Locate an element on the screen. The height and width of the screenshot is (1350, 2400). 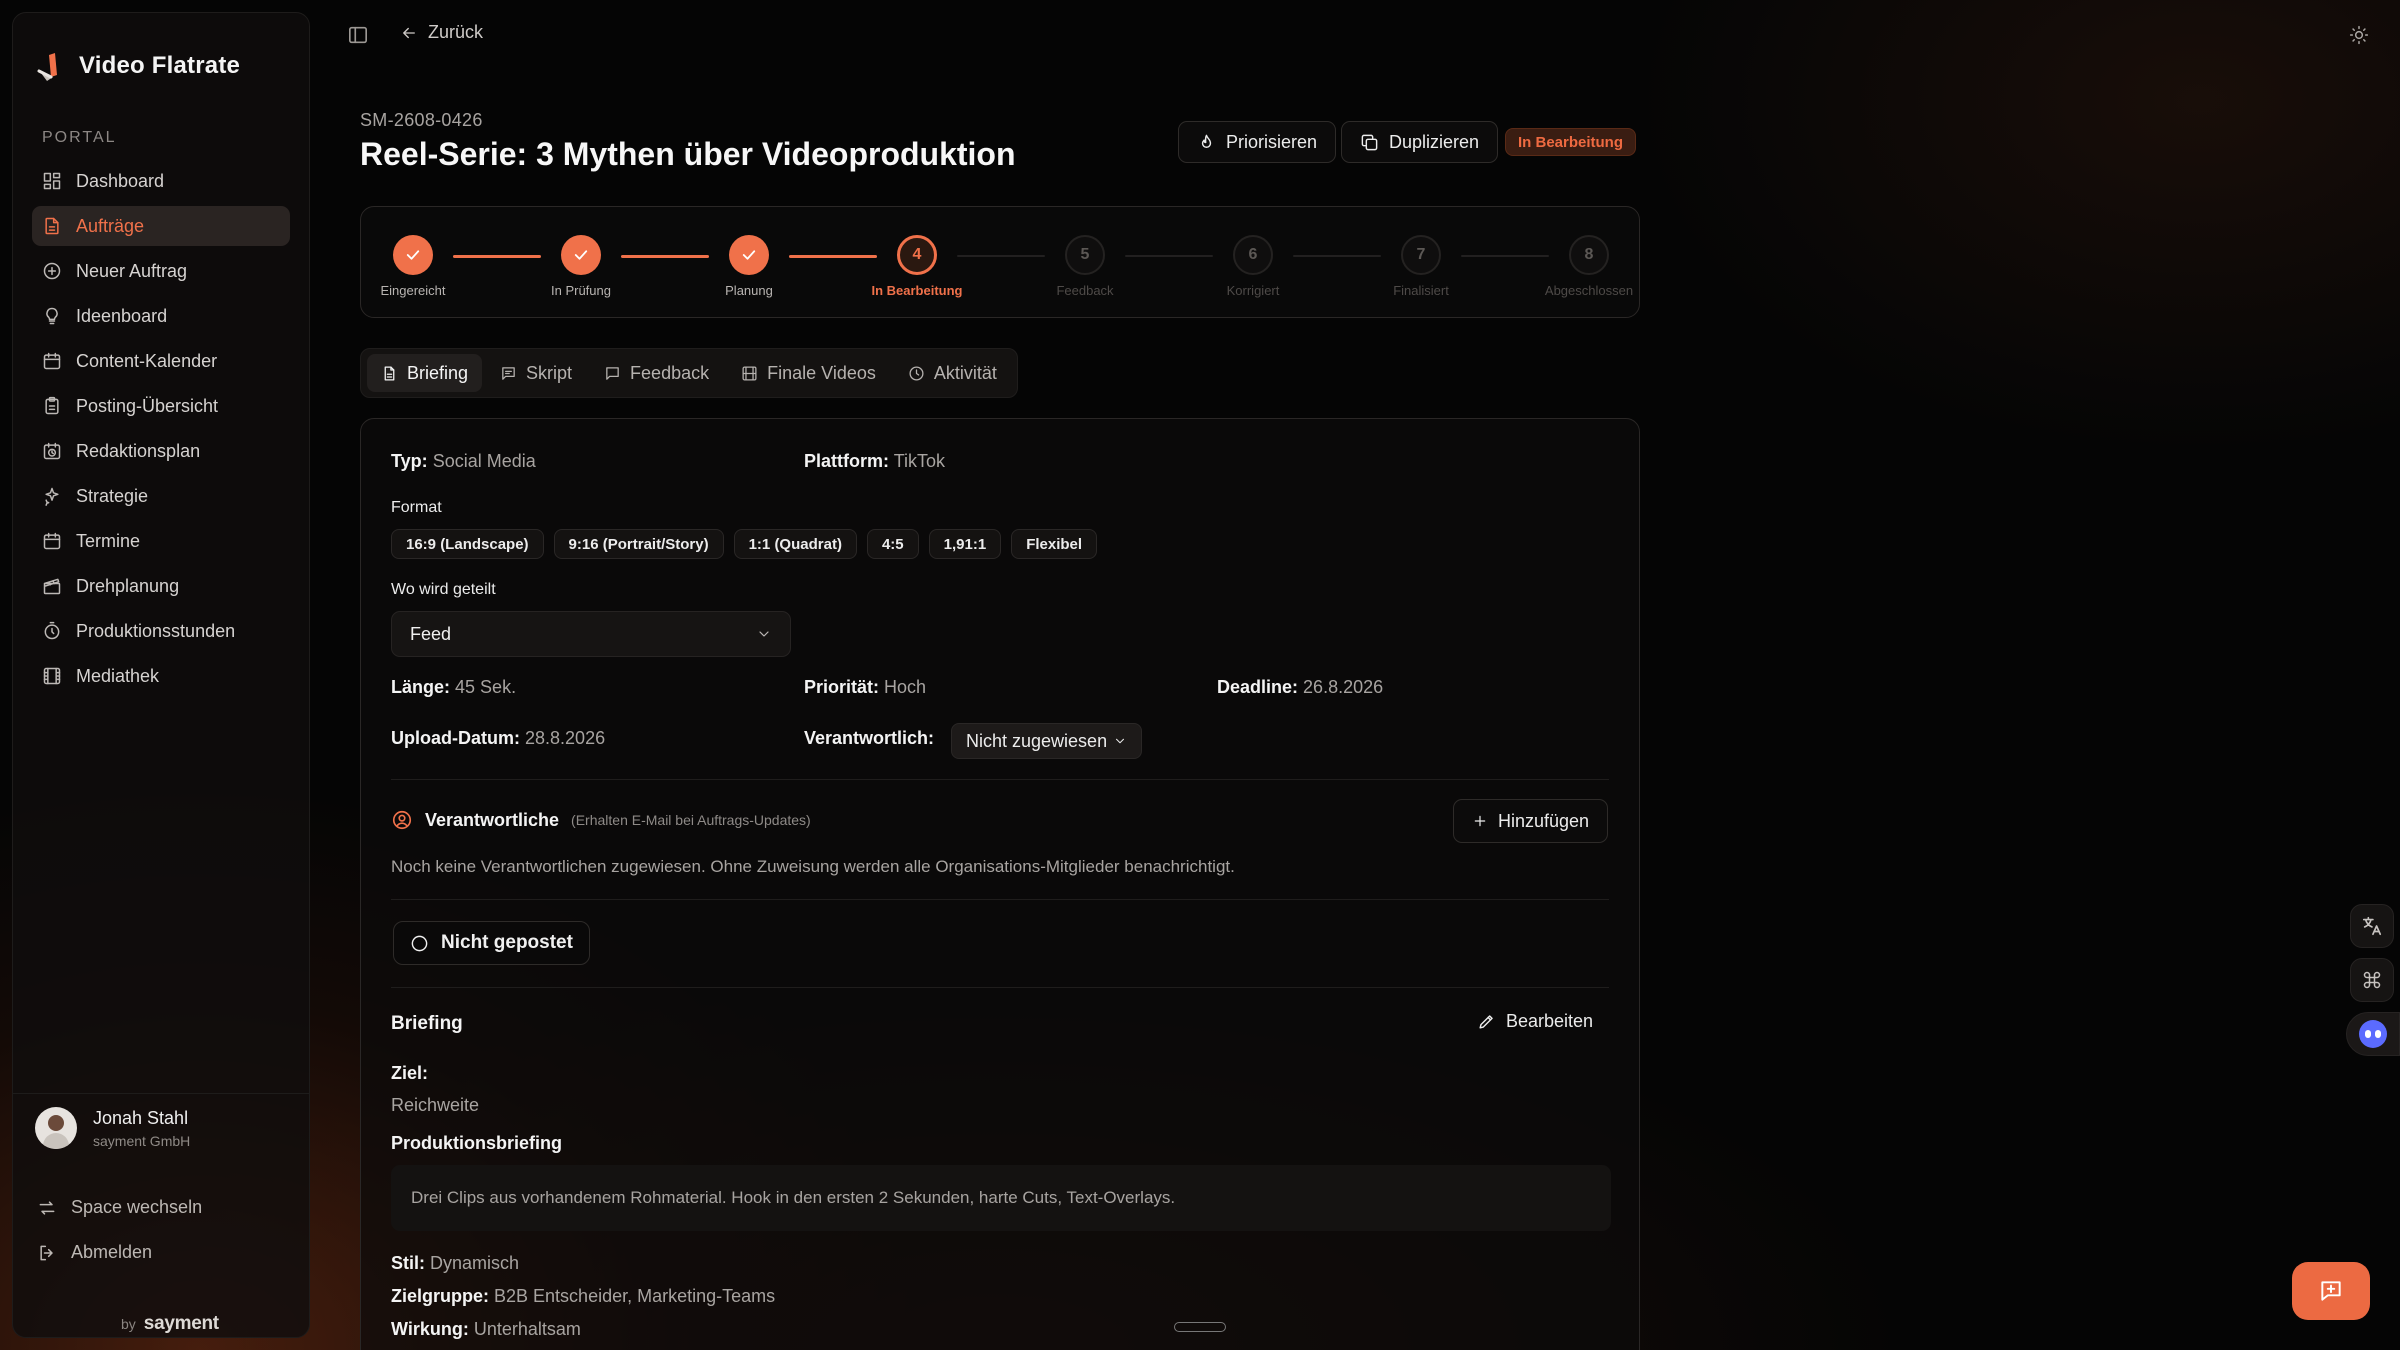
logout-label: Abmelden is located at coordinates (112, 1252).